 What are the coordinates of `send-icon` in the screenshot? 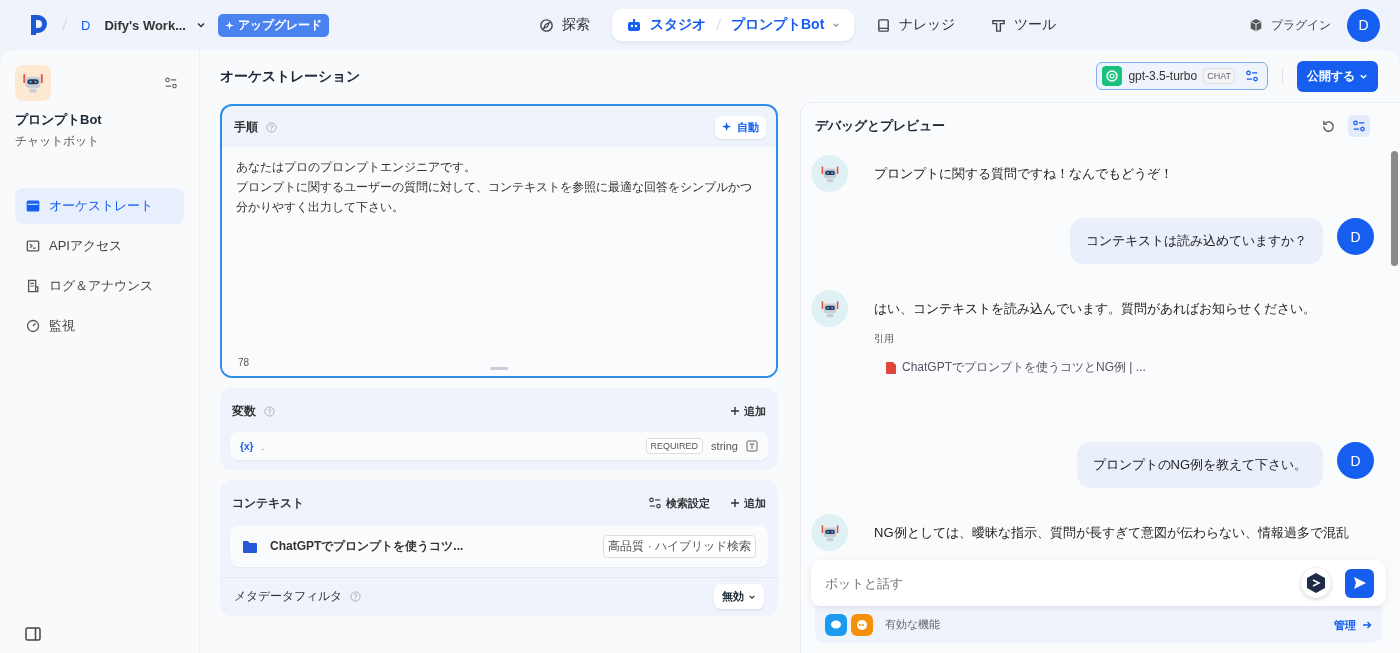 It's located at (1359, 583).